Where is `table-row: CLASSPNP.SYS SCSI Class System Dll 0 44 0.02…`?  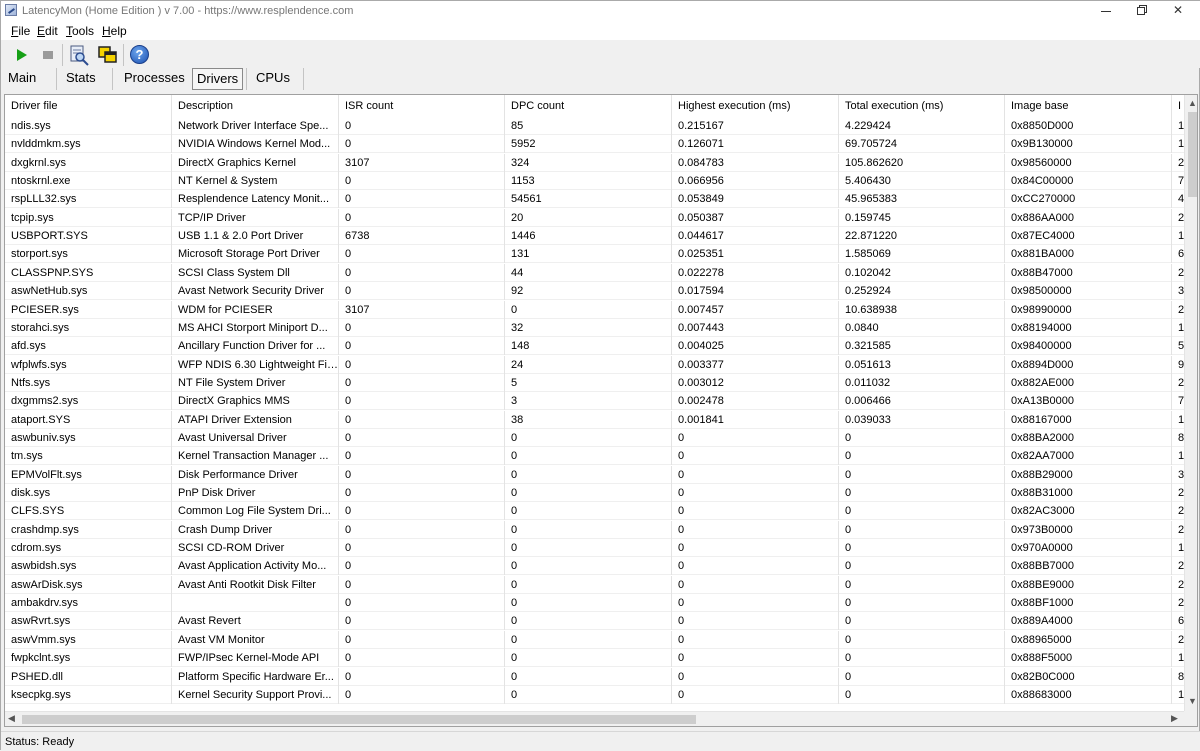 table-row: CLASSPNP.SYS SCSI Class System Dll 0 44 0.02… is located at coordinates (601, 273).